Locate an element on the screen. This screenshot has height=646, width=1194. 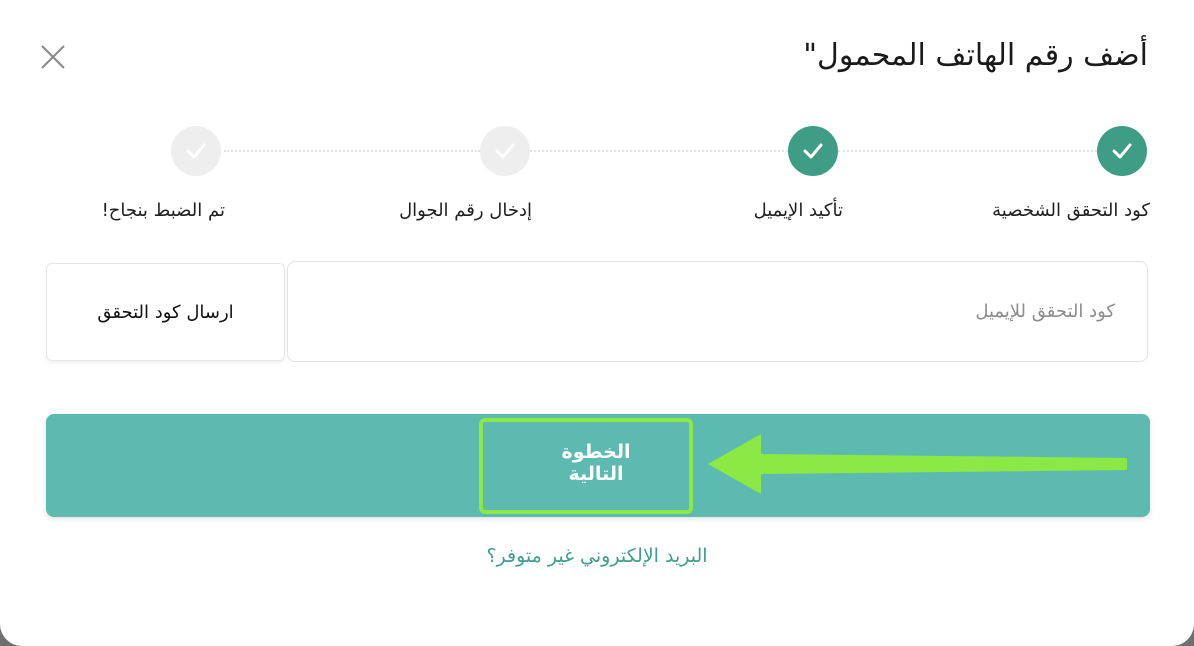
step-2-indicator is located at coordinates (813, 151).